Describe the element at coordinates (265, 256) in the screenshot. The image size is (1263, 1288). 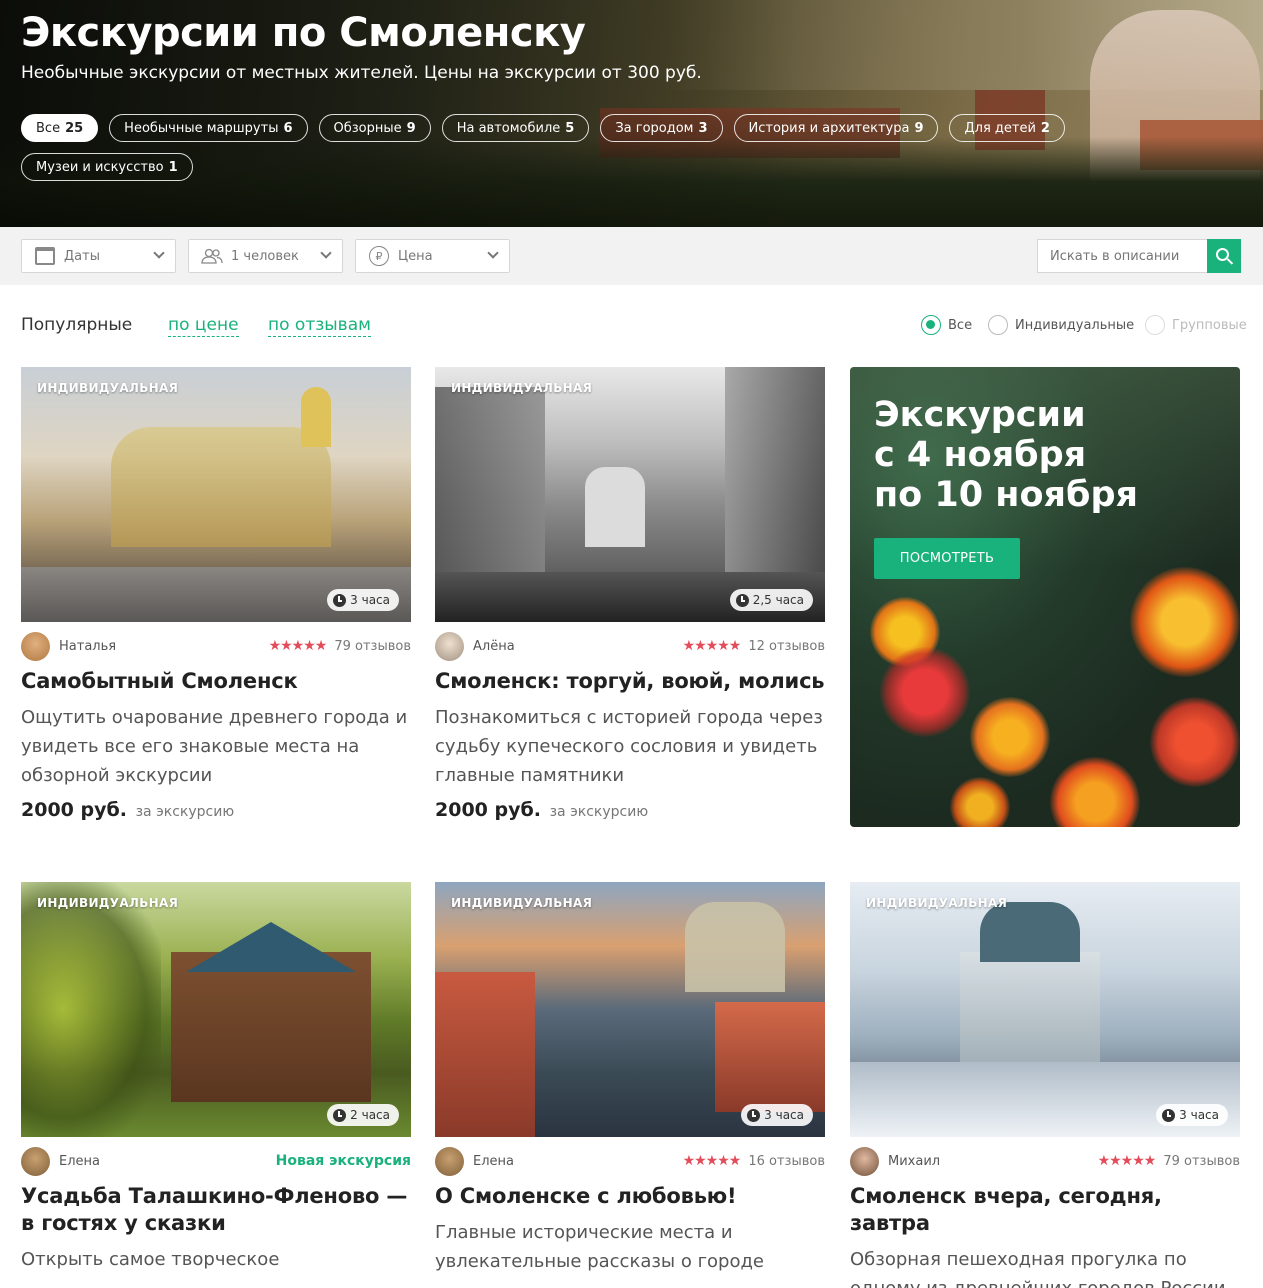
I see `people-select: 1 человек` at that location.